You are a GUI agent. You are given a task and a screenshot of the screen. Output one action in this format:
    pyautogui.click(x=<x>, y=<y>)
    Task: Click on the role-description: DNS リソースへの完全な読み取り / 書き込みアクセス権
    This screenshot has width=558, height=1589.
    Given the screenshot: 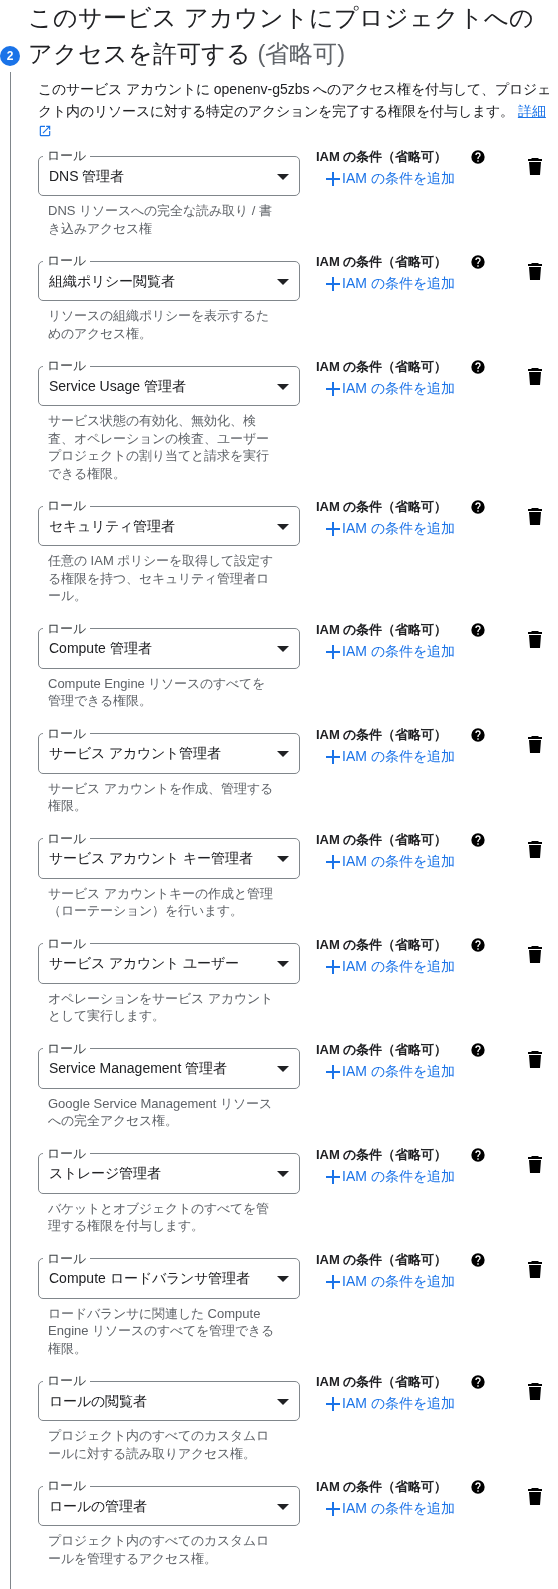 What is the action you would take?
    pyautogui.click(x=160, y=219)
    